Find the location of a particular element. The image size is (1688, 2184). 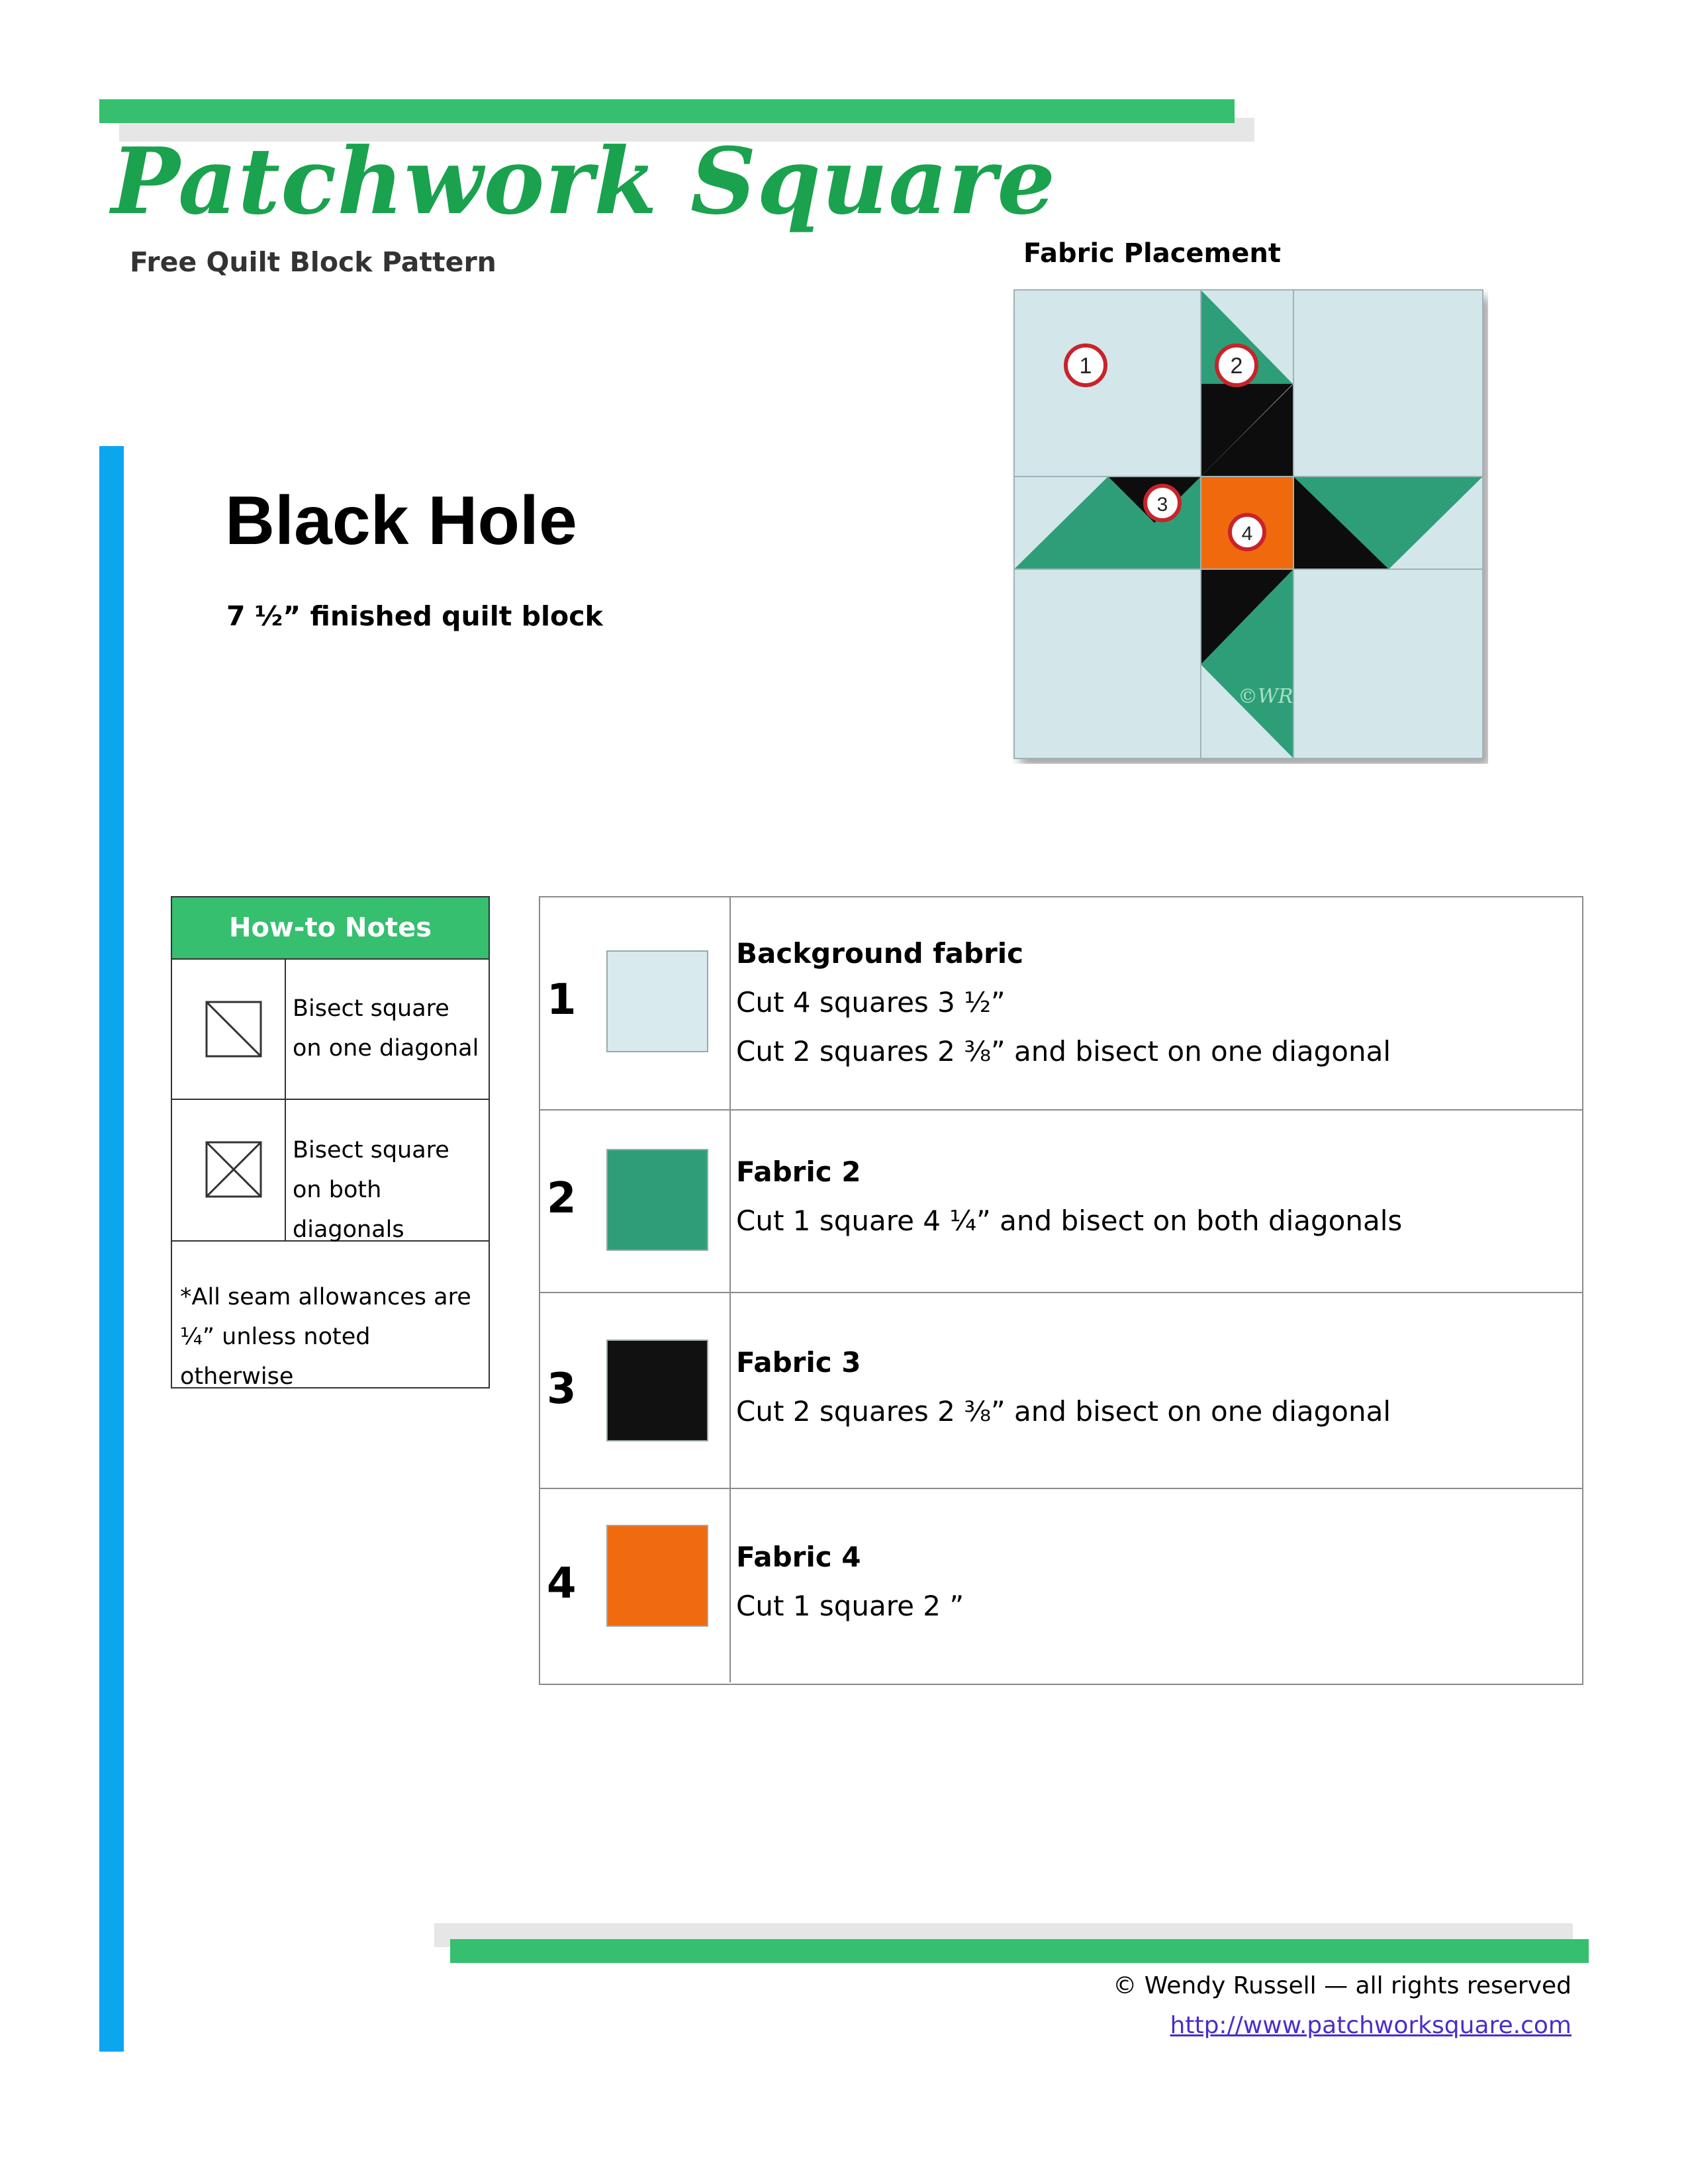

marker-2: 2 is located at coordinates (1236, 365).